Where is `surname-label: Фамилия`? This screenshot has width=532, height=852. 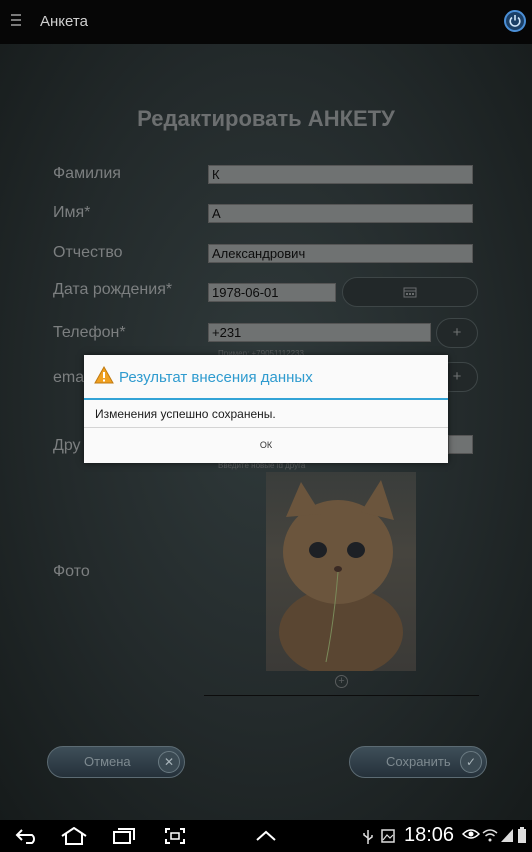
surname-label: Фамилия is located at coordinates (87, 173).